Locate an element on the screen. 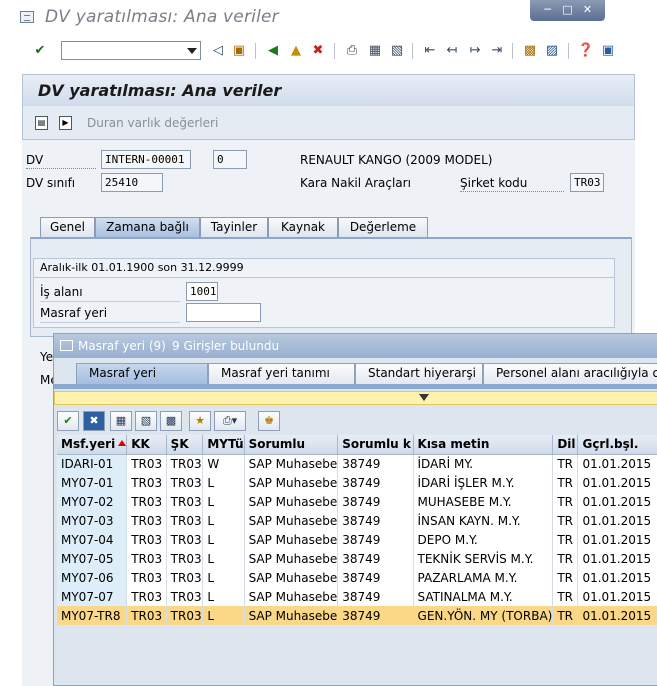  hidden-field-label: Ye is located at coordinates (47, 357).